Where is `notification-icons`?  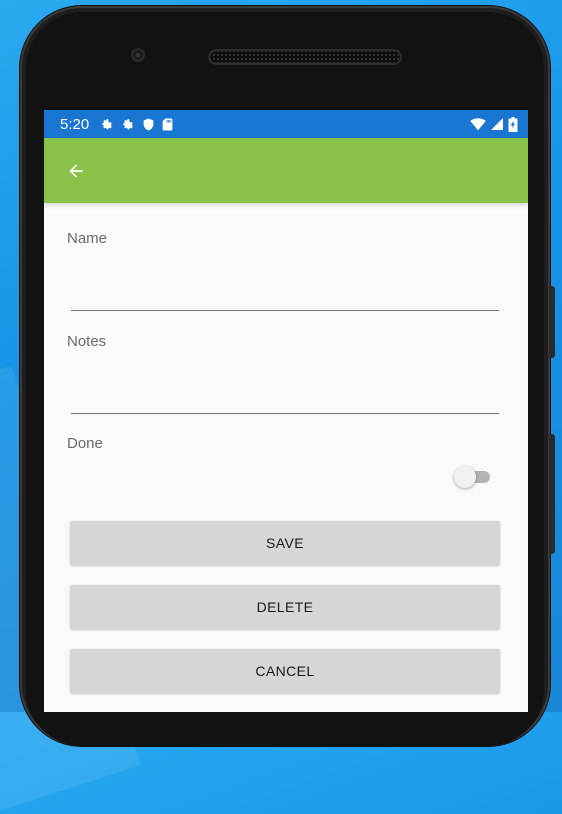
notification-icons is located at coordinates (137, 124).